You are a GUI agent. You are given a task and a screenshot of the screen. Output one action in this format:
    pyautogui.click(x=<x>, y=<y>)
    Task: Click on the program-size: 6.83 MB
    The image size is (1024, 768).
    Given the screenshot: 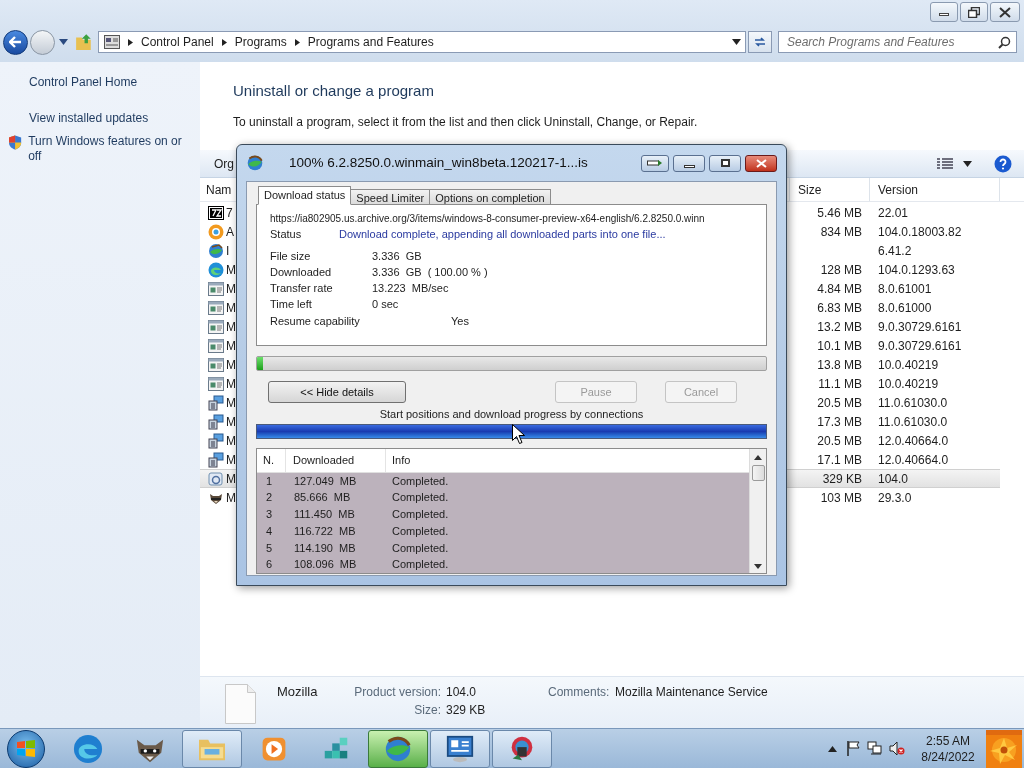 What is the action you would take?
    pyautogui.click(x=839, y=307)
    